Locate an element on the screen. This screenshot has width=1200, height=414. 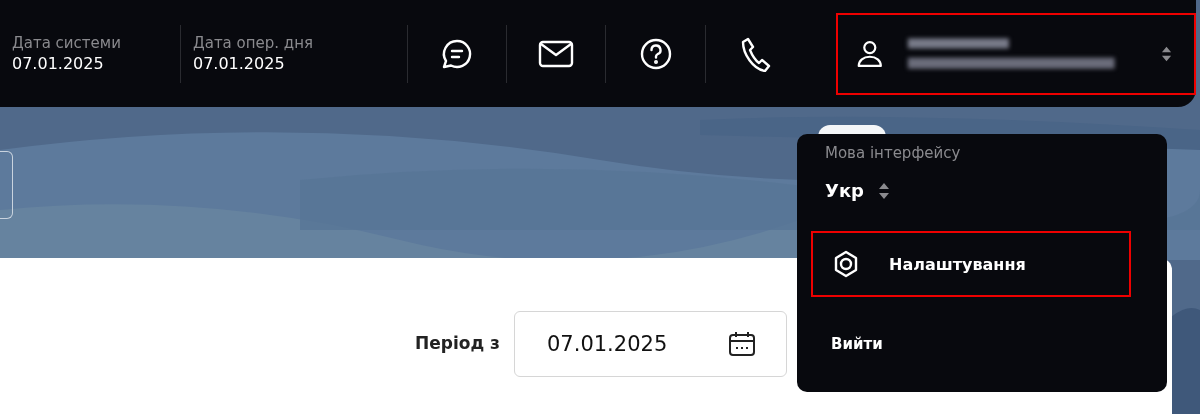
menu-item: Налаштування is located at coordinates (971, 264).